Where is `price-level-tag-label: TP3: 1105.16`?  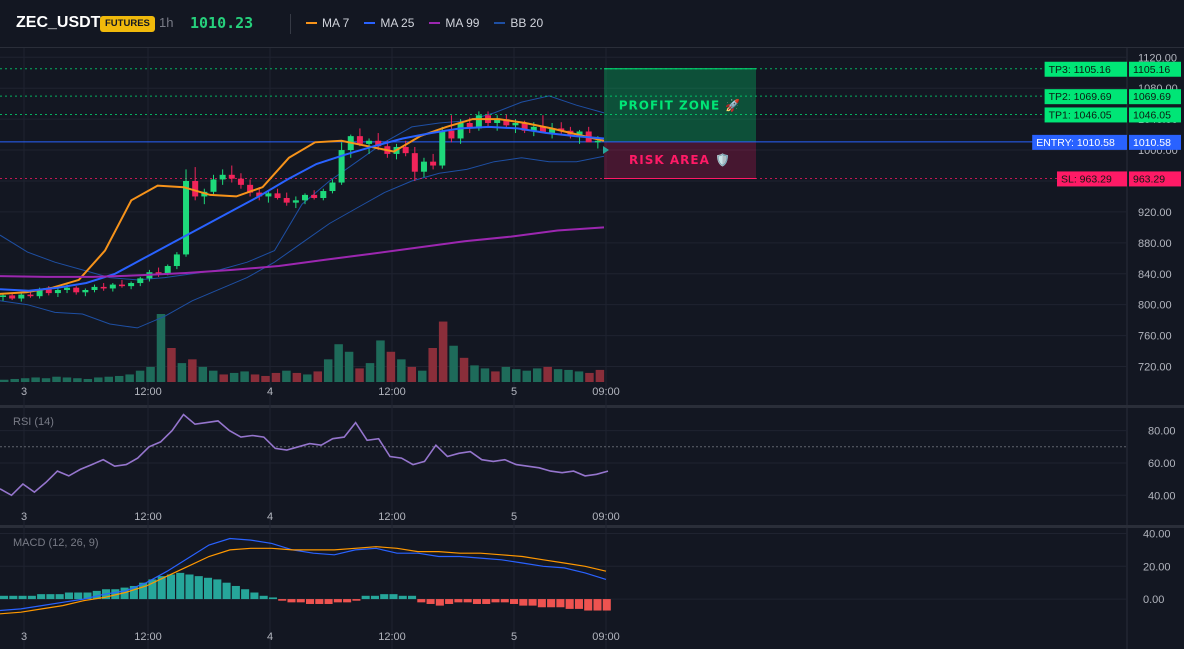 price-level-tag-label: TP3: 1105.16 is located at coordinates (1080, 70).